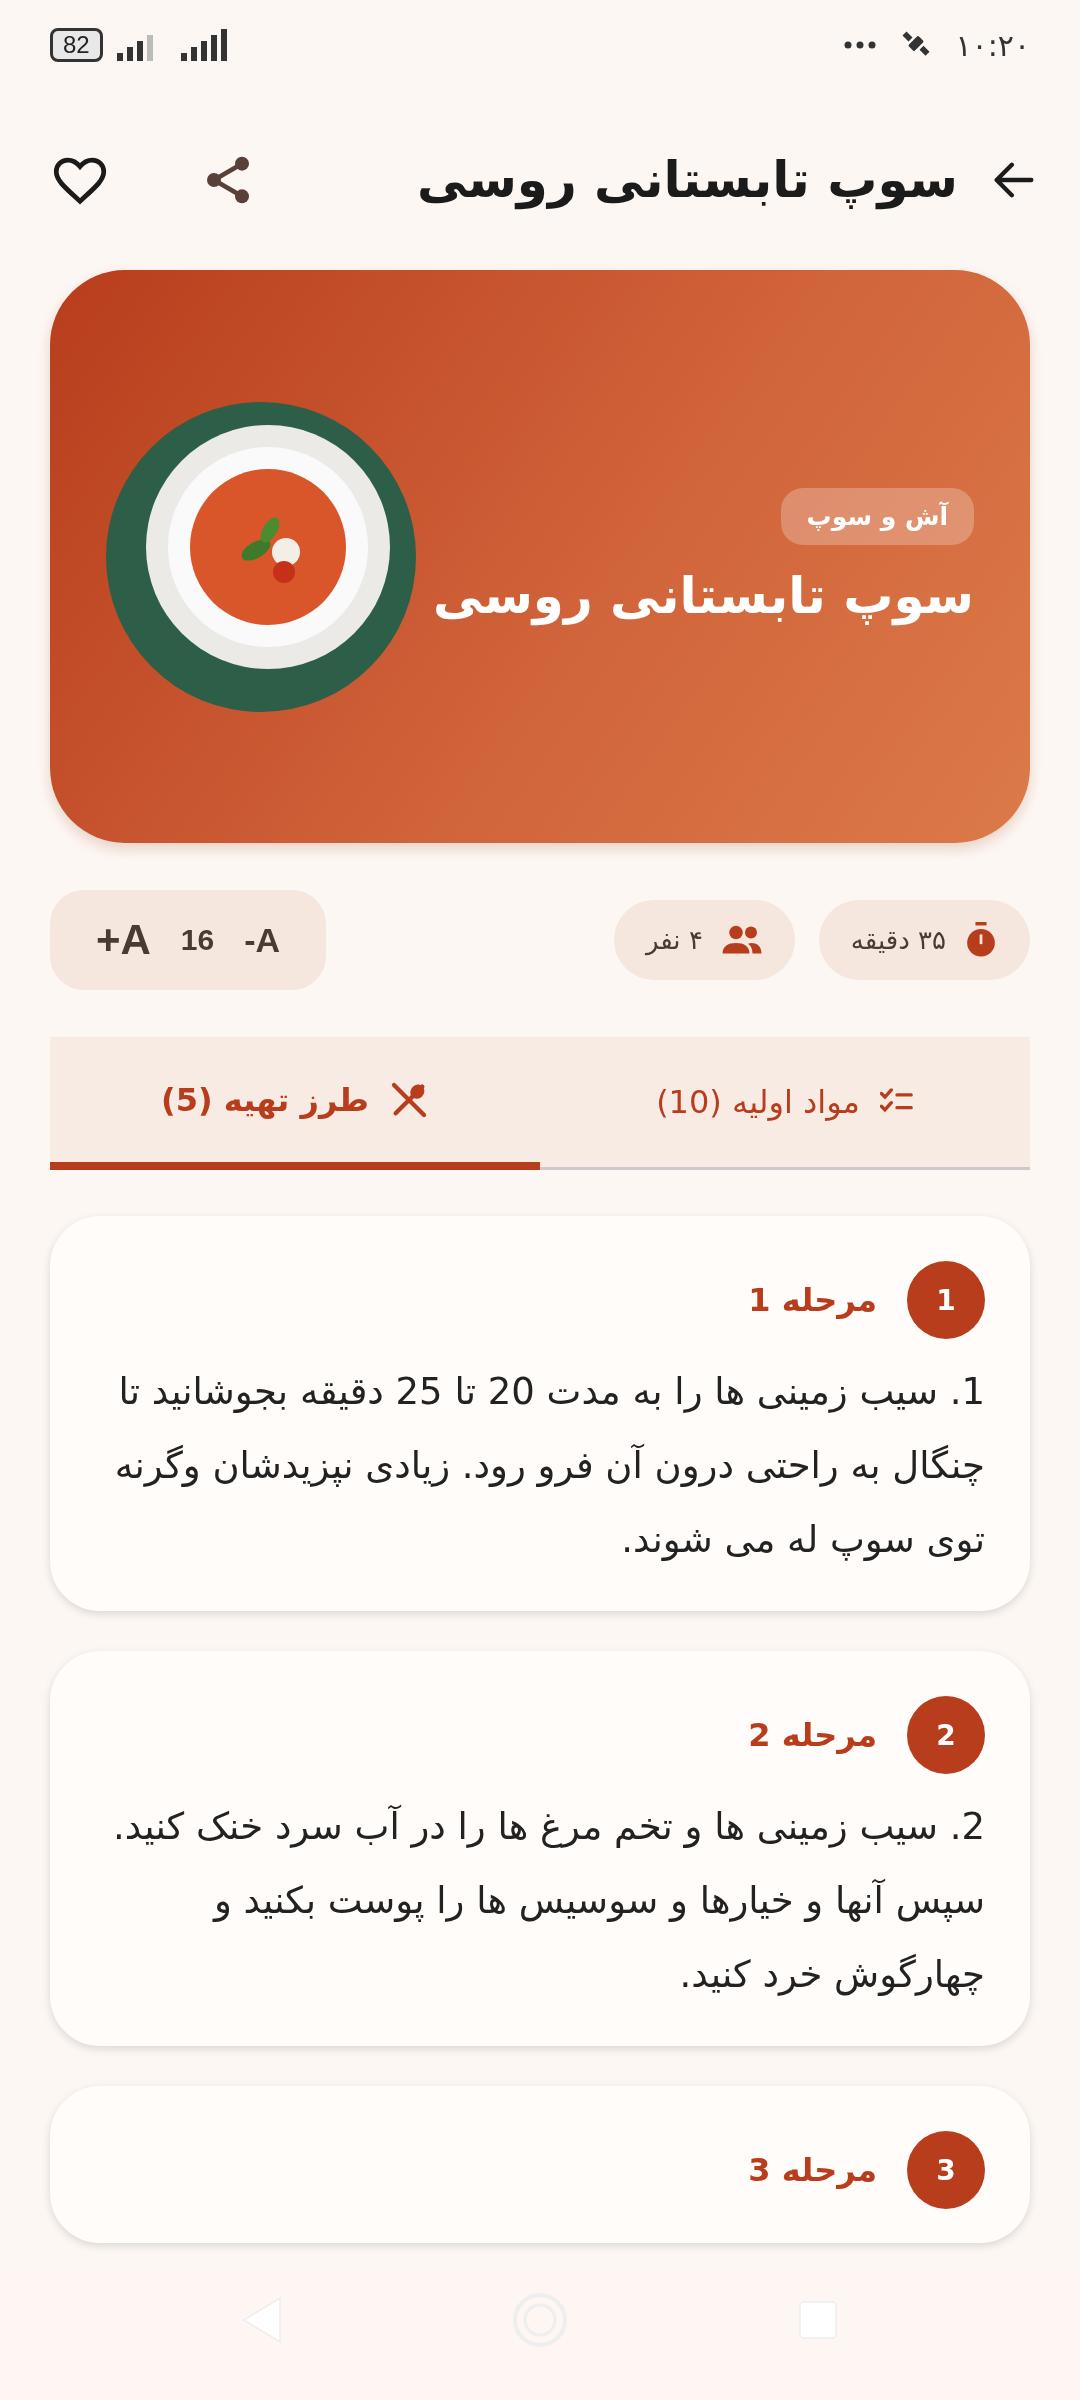 The height and width of the screenshot is (2400, 1080). What do you see at coordinates (262, 940) in the screenshot?
I see `decrease-font-button: -A` at bounding box center [262, 940].